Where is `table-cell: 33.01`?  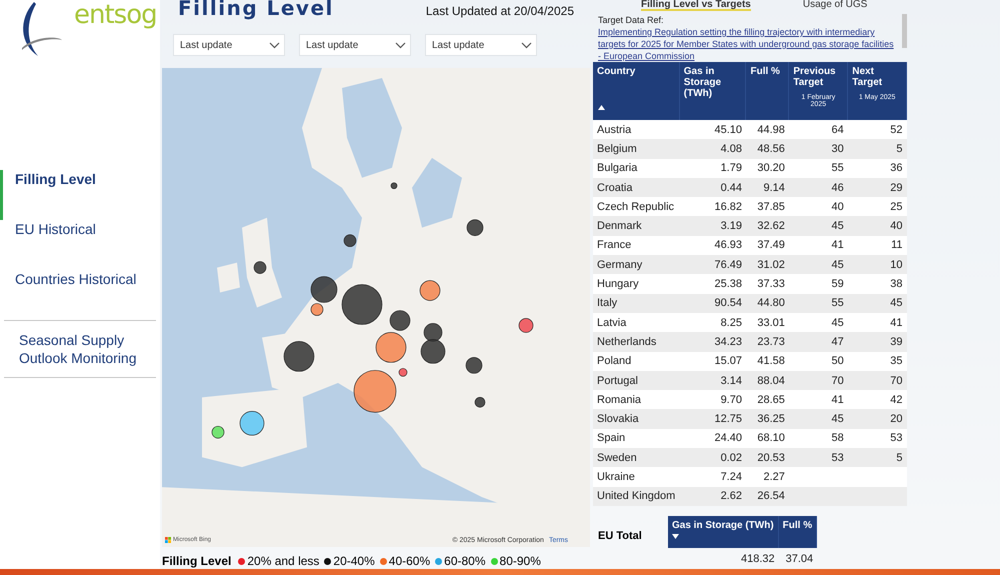 table-cell: 33.01 is located at coordinates (767, 322).